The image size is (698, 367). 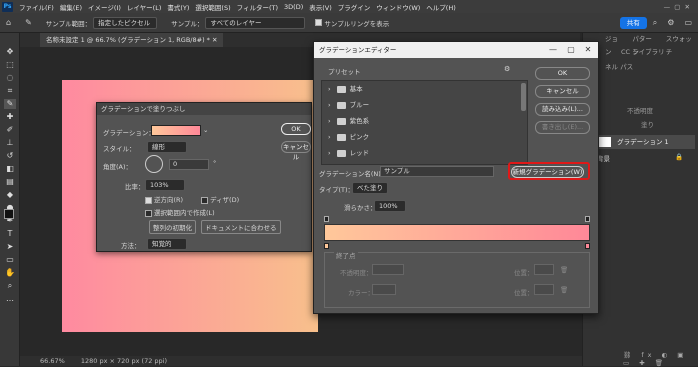 I want to click on preset-scrollbar, so click(x=523, y=97).